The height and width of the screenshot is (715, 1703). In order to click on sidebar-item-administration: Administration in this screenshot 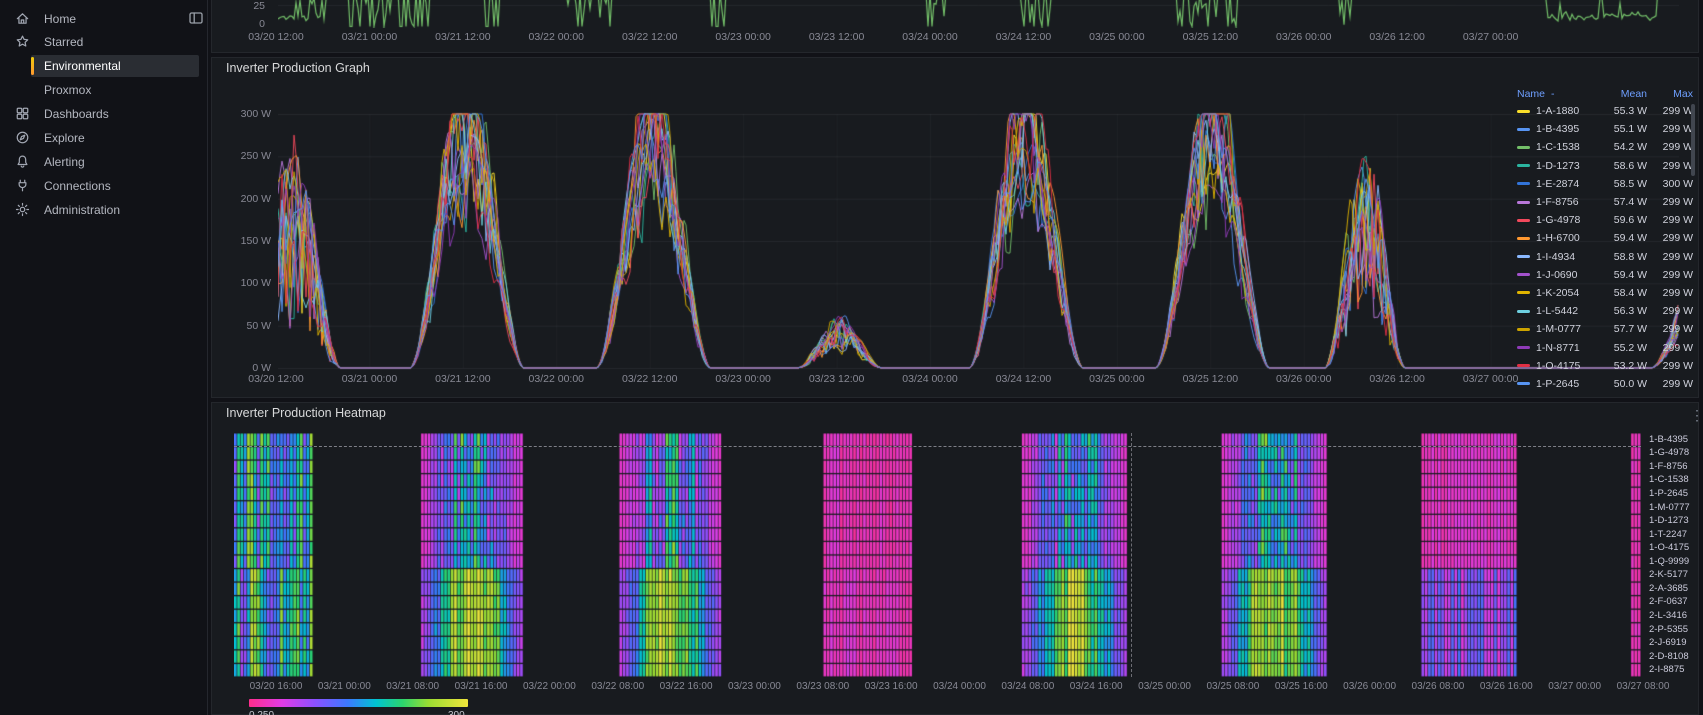, I will do `click(103, 210)`.